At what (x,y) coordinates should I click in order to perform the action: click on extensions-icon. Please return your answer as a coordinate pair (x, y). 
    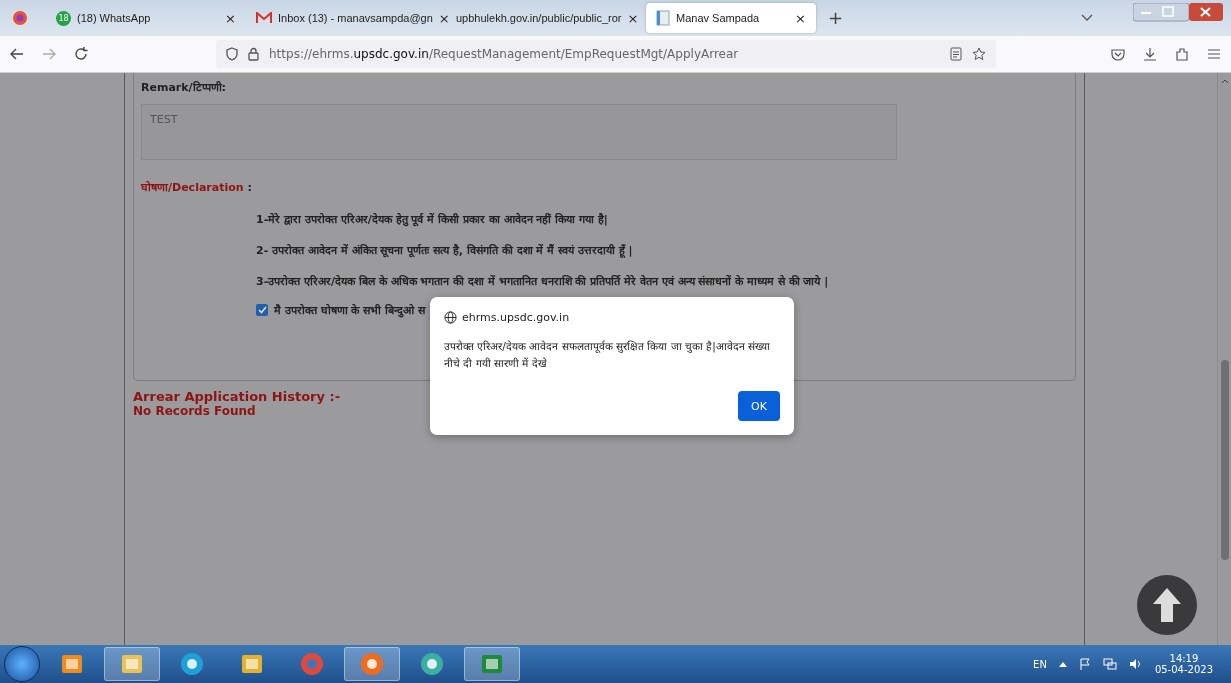
    Looking at the image, I should click on (1182, 54).